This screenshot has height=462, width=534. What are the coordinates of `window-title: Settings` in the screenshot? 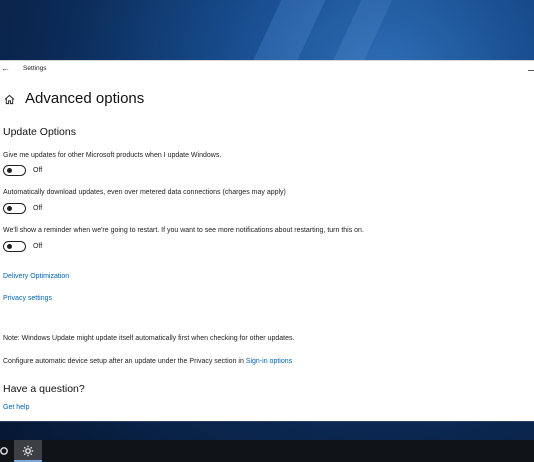 It's located at (35, 68).